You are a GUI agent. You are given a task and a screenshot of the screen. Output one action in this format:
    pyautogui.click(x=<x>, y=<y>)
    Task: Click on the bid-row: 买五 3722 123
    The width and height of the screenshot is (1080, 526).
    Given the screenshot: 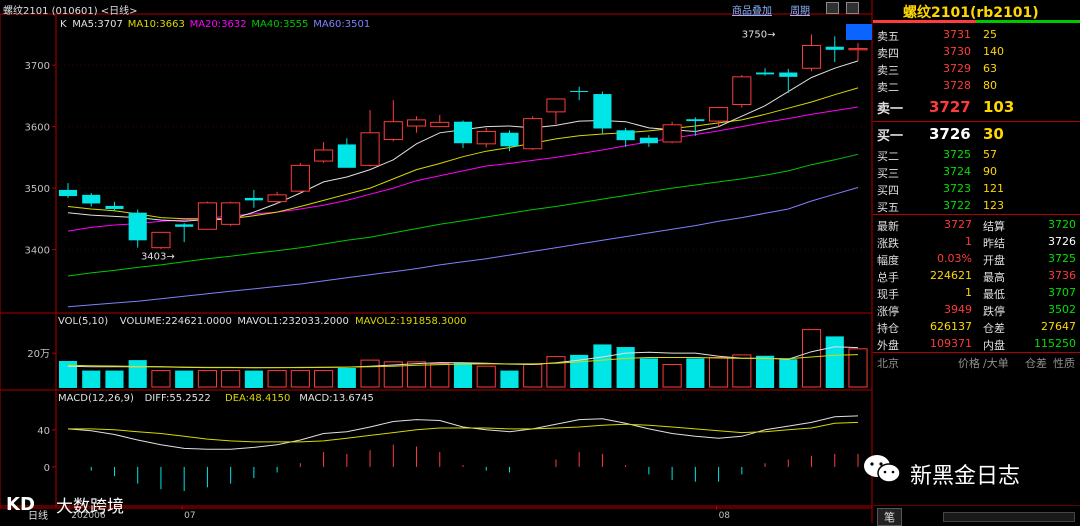 What is the action you would take?
    pyautogui.click(x=976, y=206)
    